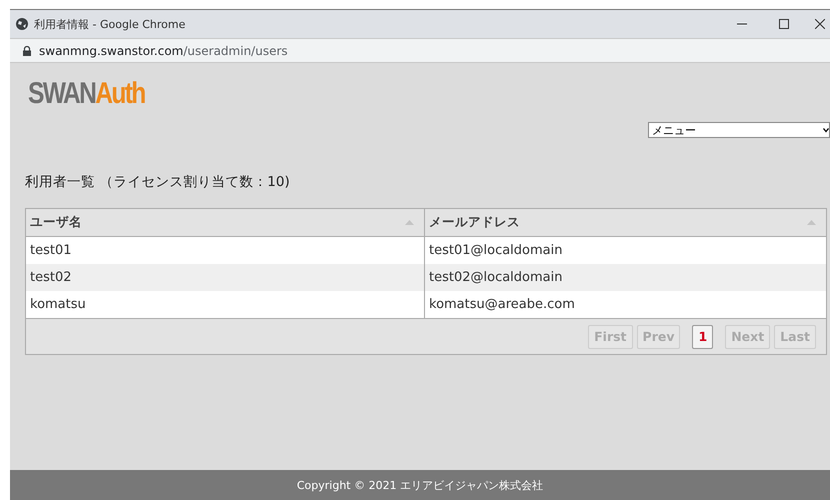  Describe the element at coordinates (502, 305) in the screenshot. I see `table-cell-text: komatsu@areabe.com` at that location.